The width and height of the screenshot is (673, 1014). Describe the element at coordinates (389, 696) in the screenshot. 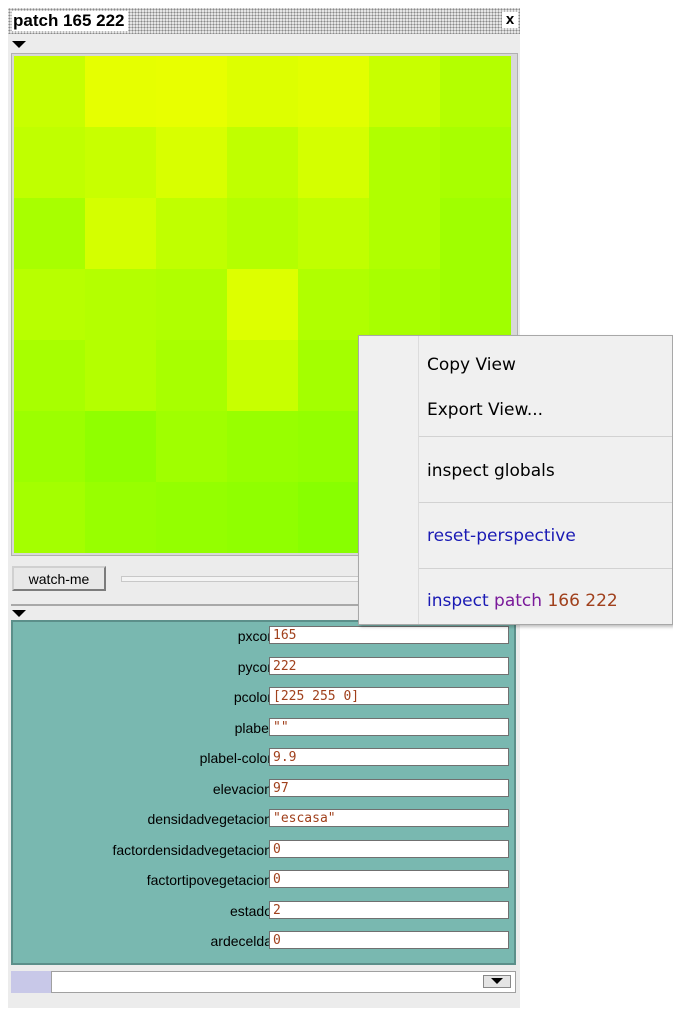

I see `variable-value-field: [225 255 0]` at that location.